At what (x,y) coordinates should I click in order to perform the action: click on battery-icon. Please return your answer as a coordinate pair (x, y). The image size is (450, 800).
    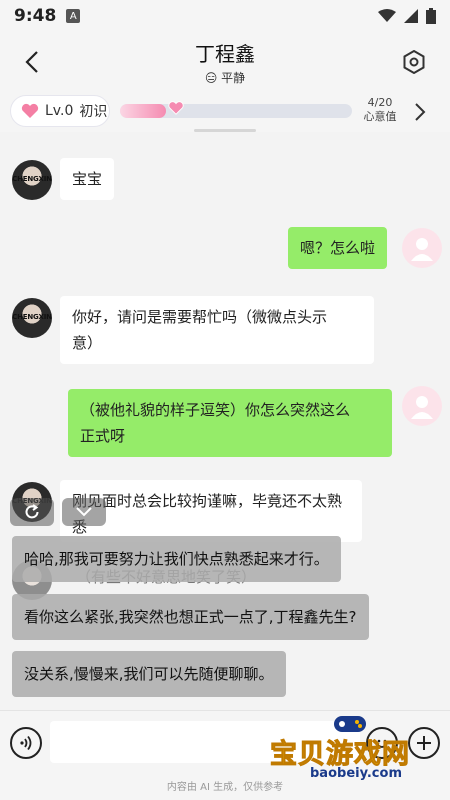
    Looking at the image, I should click on (431, 16).